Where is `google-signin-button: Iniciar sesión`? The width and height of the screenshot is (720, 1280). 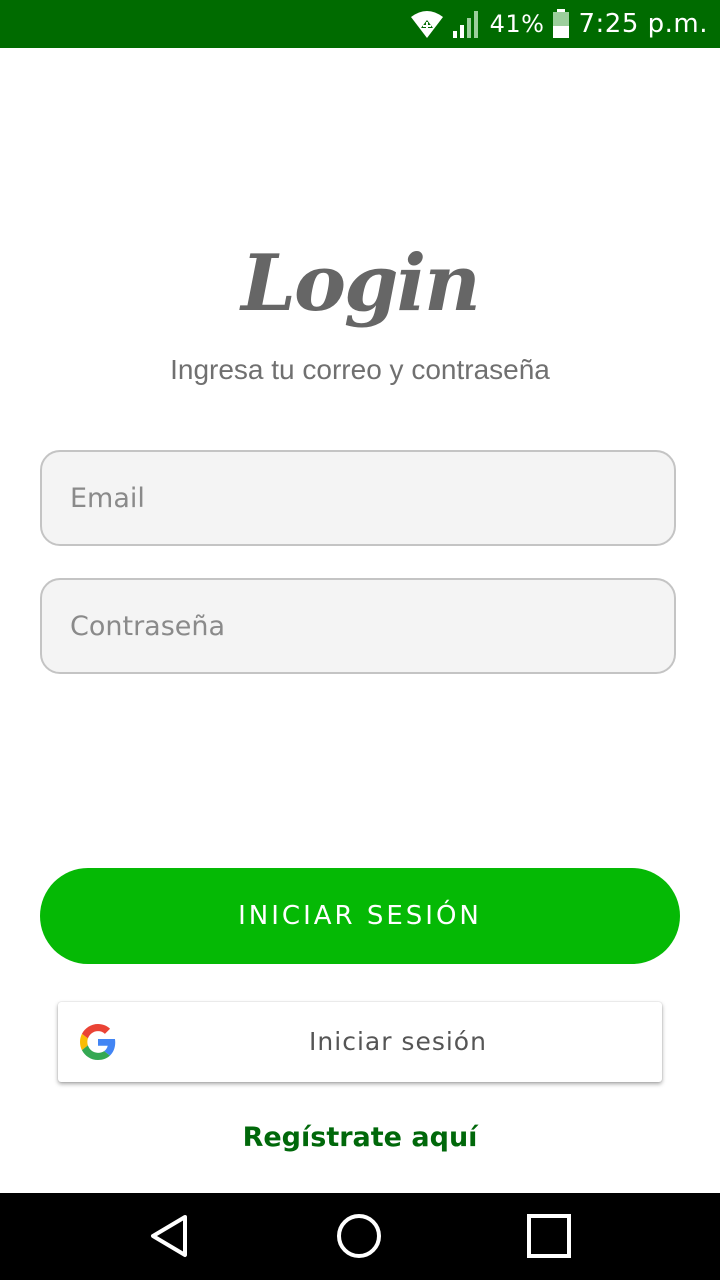 google-signin-button: Iniciar sesión is located at coordinates (360, 1042).